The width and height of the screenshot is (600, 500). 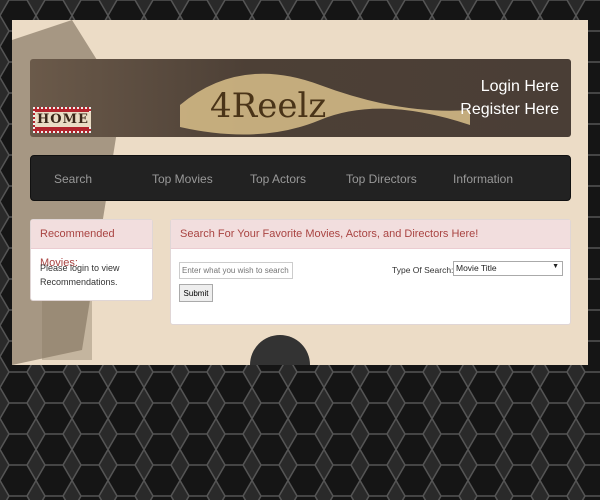 What do you see at coordinates (268, 106) in the screenshot?
I see `svg-text: 4Reelz` at bounding box center [268, 106].